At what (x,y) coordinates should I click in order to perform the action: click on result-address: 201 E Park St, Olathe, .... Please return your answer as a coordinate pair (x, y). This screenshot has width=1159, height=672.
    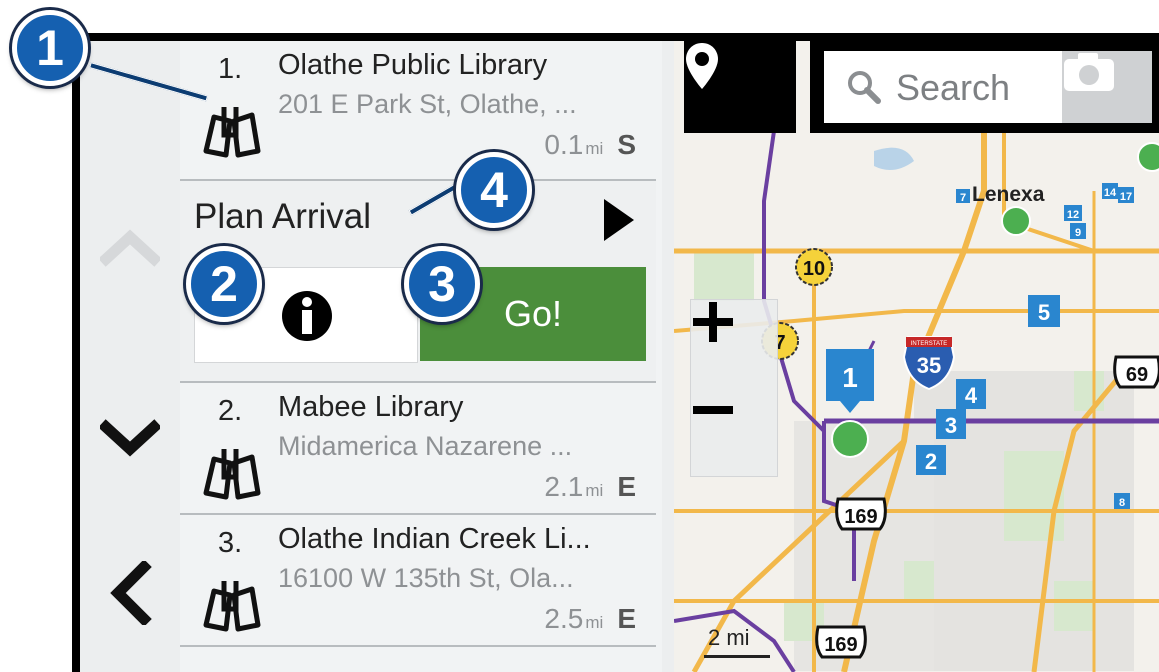
    Looking at the image, I should click on (427, 104).